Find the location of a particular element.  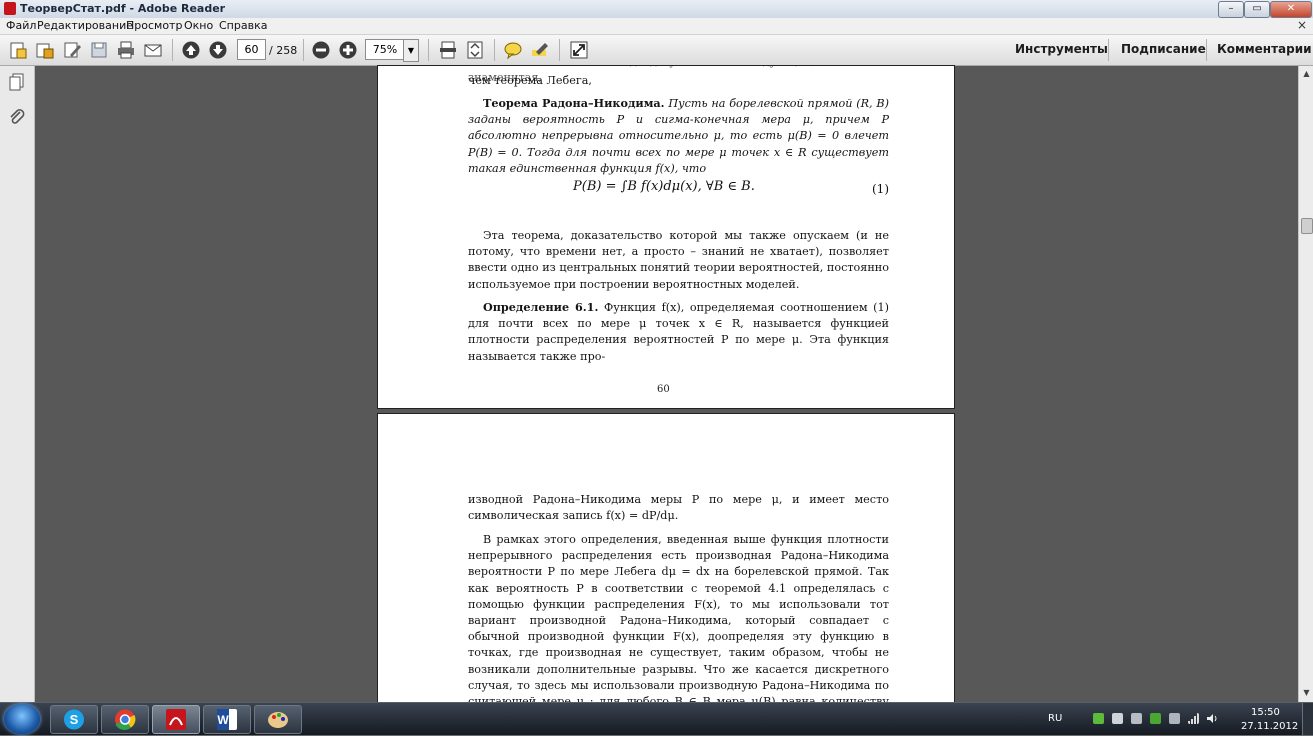

tab-tools: Инструменты is located at coordinates (1061, 49).